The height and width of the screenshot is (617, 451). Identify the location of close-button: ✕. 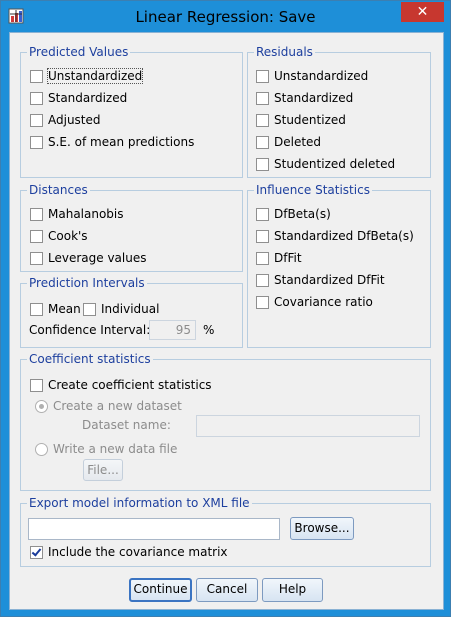
(422, 12).